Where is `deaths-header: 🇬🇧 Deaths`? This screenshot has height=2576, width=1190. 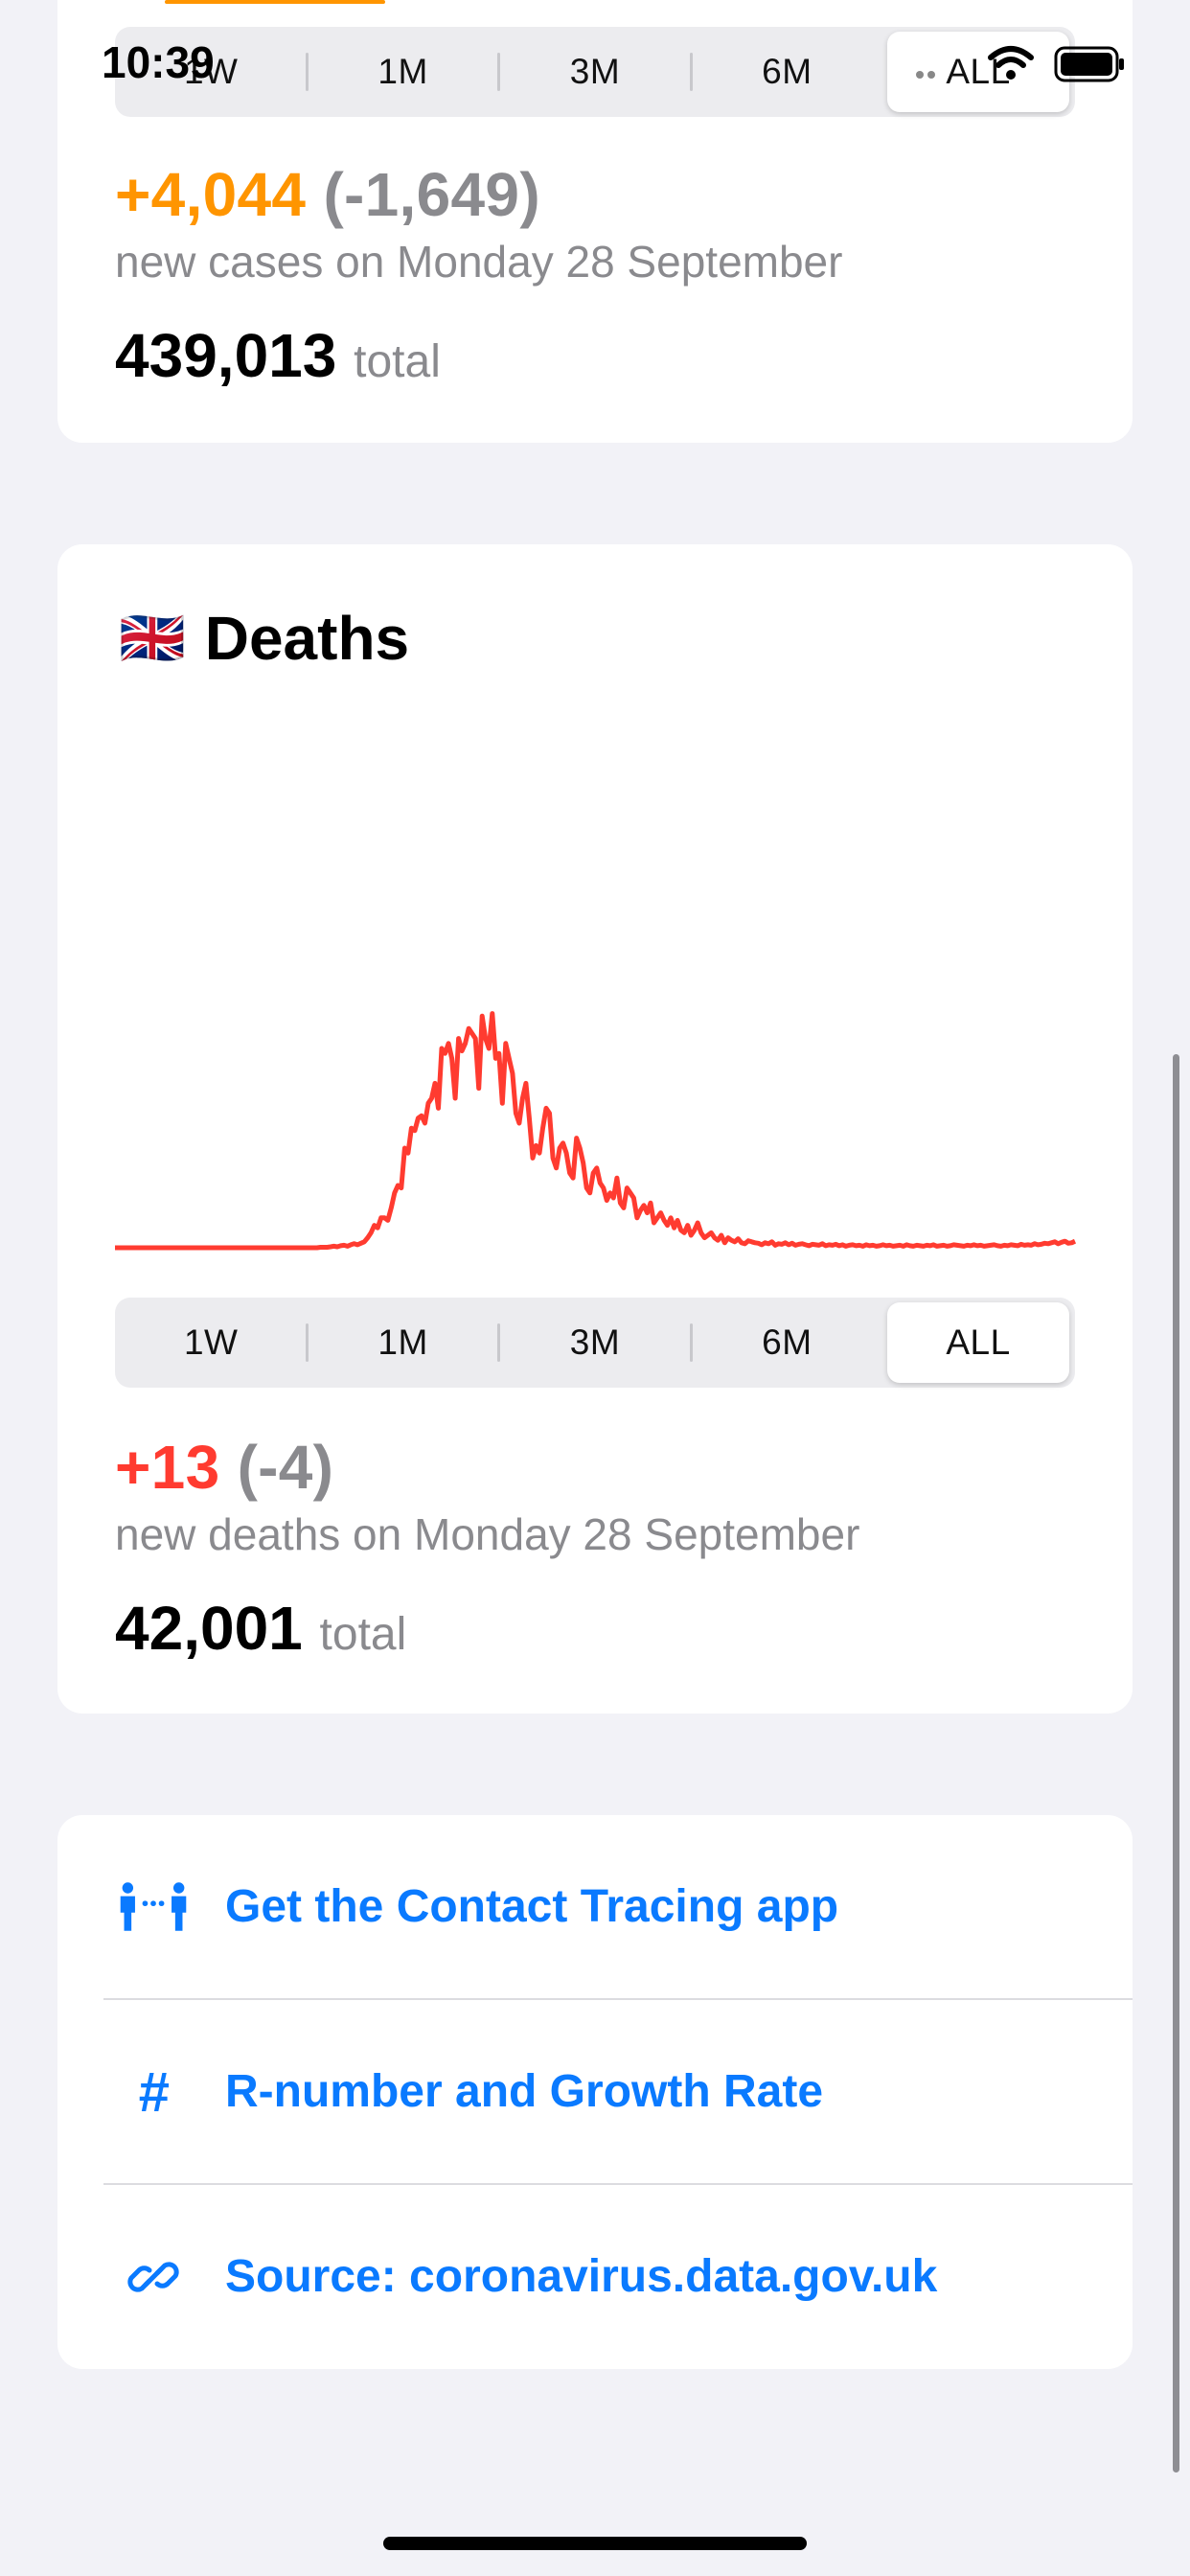 deaths-header: 🇬🇧 Deaths is located at coordinates (264, 638).